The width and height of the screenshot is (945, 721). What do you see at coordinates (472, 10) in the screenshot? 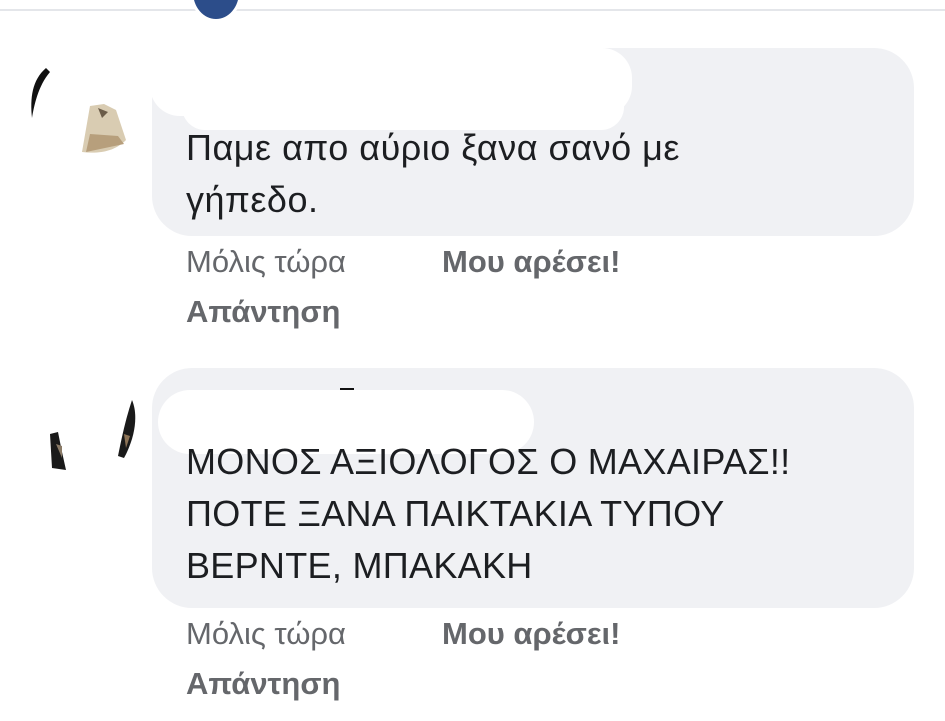
I see `divider` at bounding box center [472, 10].